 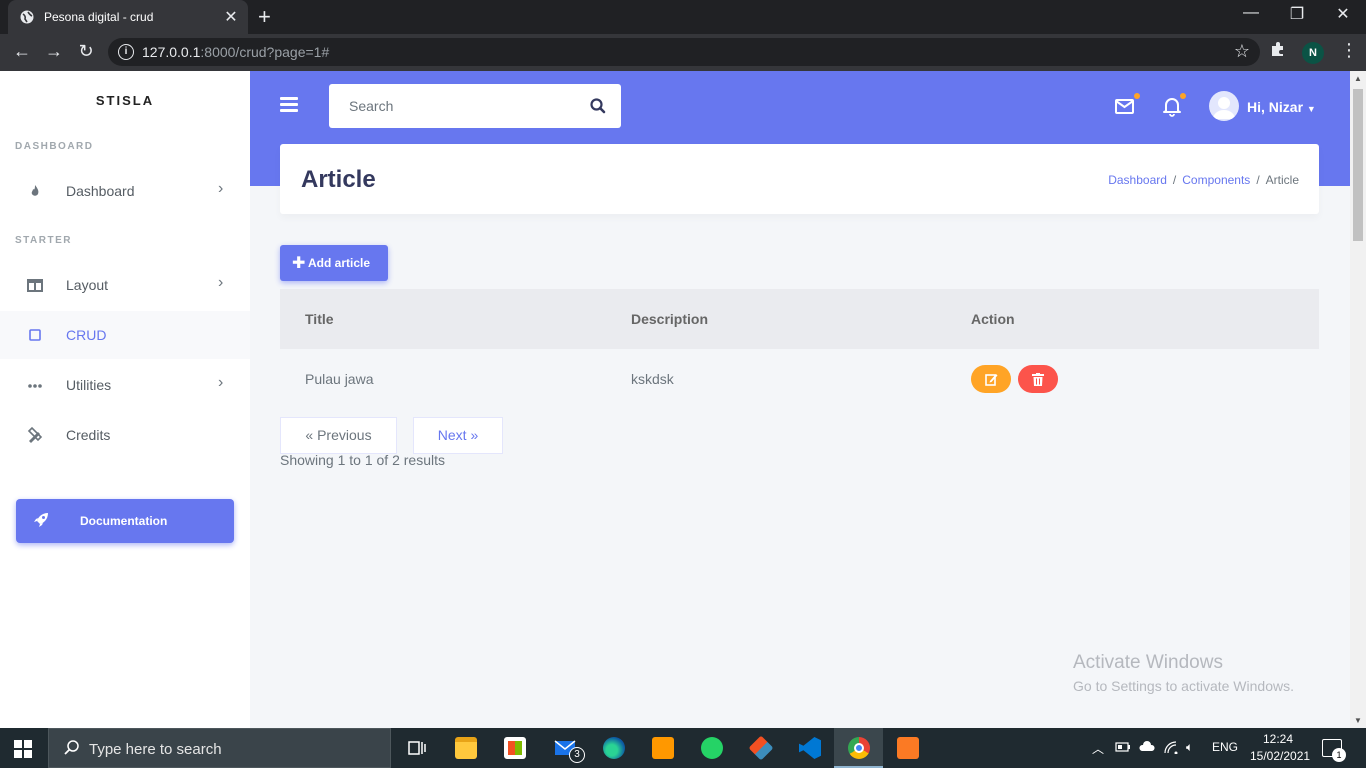 What do you see at coordinates (1183, 96) in the screenshot?
I see `notification-indicator-dot` at bounding box center [1183, 96].